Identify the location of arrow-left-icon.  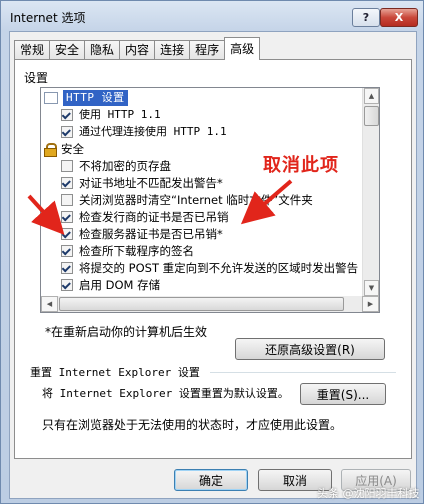
(46, 214).